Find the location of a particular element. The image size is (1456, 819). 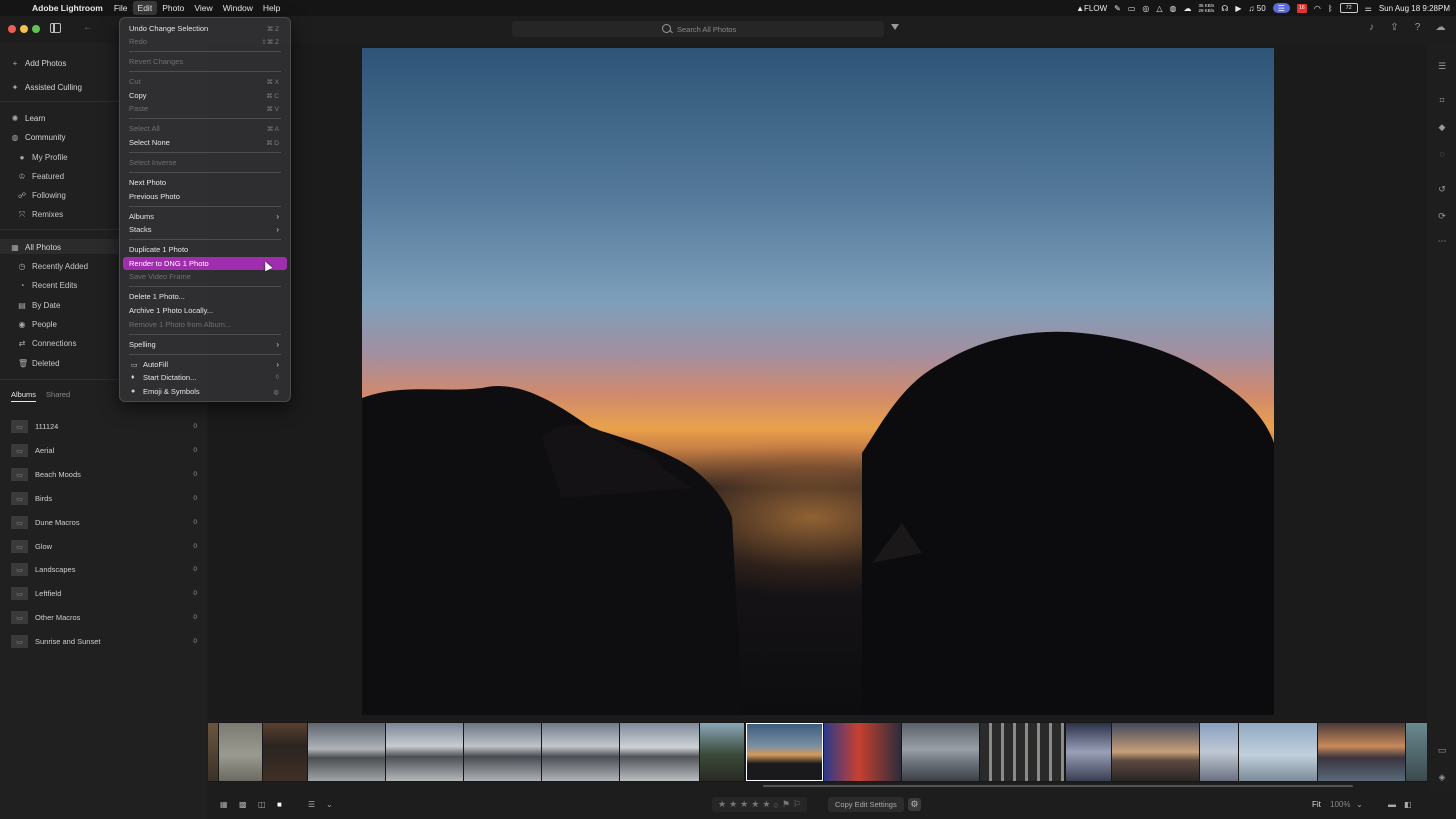

album-item: ▭ Sunrise and Sunset 0 is located at coordinates (104, 641).